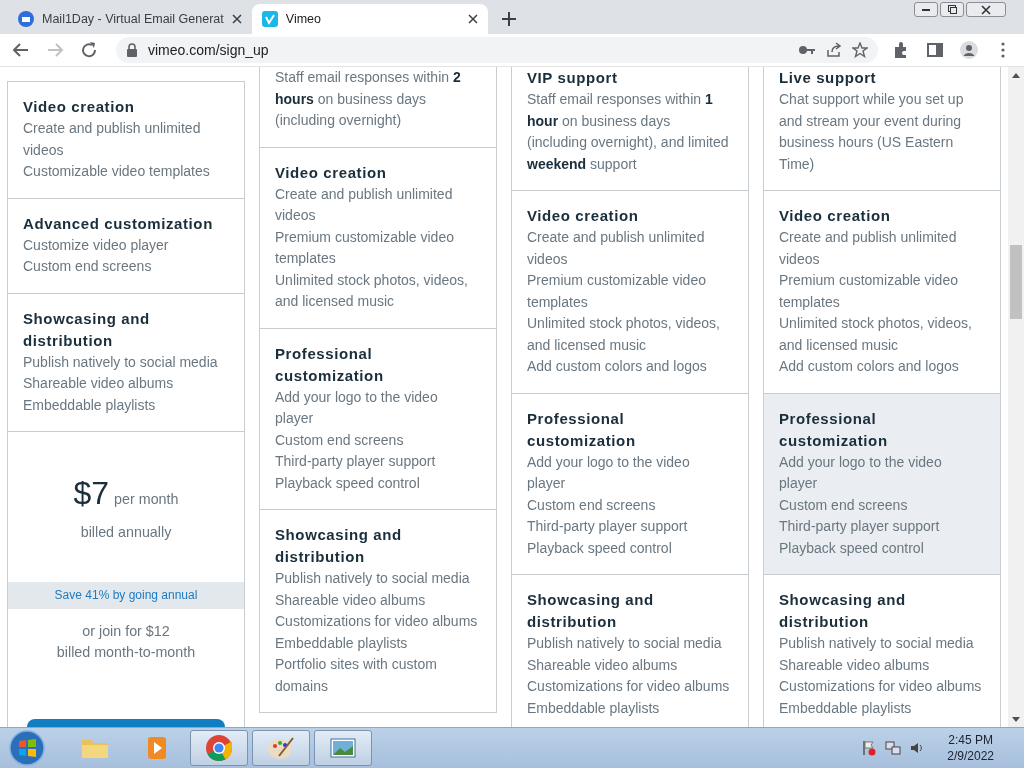  Describe the element at coordinates (628, 132) in the screenshot. I see `support-description: Staff email responses within 1 hour on business days (including overnight), and limited weekend support` at that location.